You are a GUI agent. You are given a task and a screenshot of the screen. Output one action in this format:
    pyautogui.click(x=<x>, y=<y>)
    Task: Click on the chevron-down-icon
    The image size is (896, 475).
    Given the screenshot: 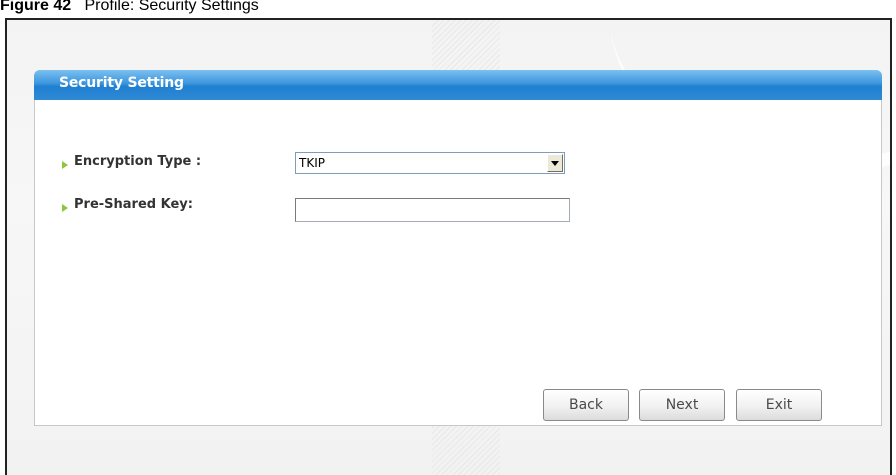 What is the action you would take?
    pyautogui.click(x=555, y=163)
    